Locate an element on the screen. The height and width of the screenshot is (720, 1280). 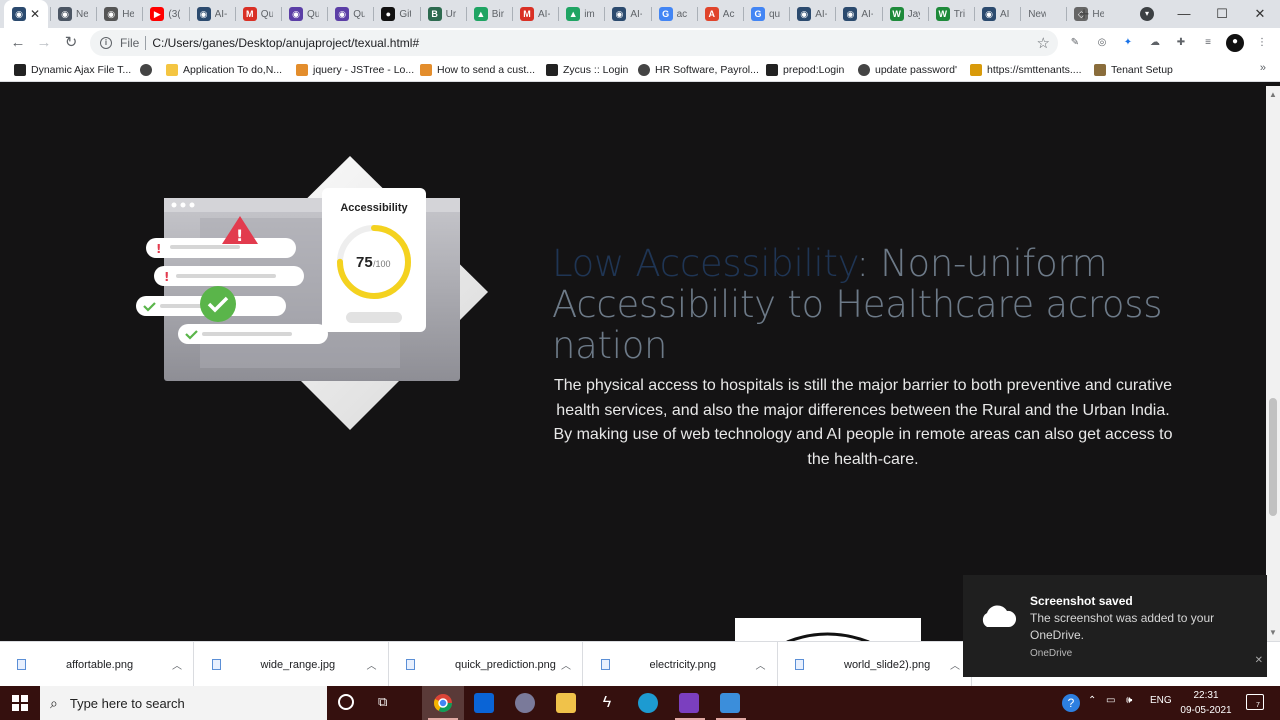
download-item: affortable.png ︿ is located at coordinates (97, 664).